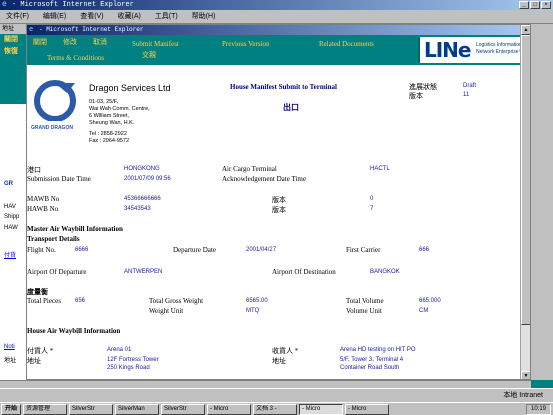  Describe the element at coordinates (142, 199) in the screenshot. I see `mawb-value: 45366666666` at that location.